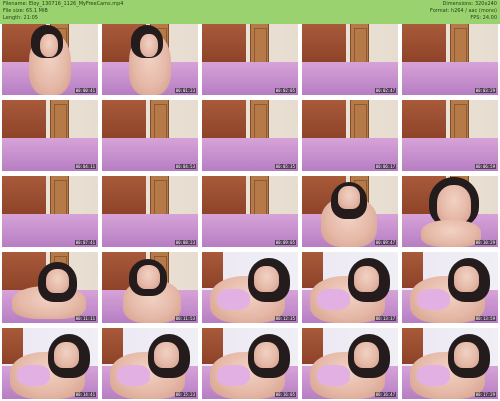 The height and width of the screenshot is (401, 500). Describe the element at coordinates (385, 242) in the screenshot. I see `timestamp-label: 00:09:47` at that location.